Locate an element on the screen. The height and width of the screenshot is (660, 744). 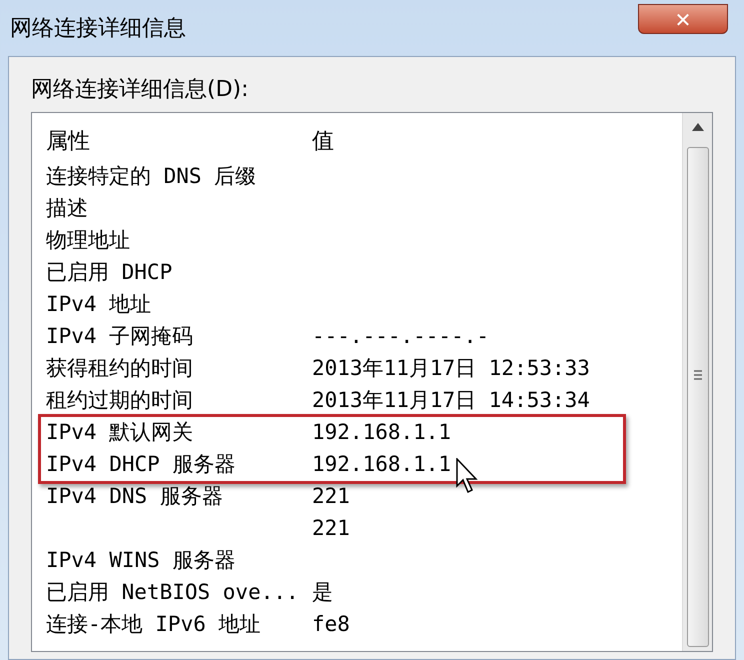
value-cell-text: 2013年11月17日 12:53:33 is located at coordinates (451, 368).